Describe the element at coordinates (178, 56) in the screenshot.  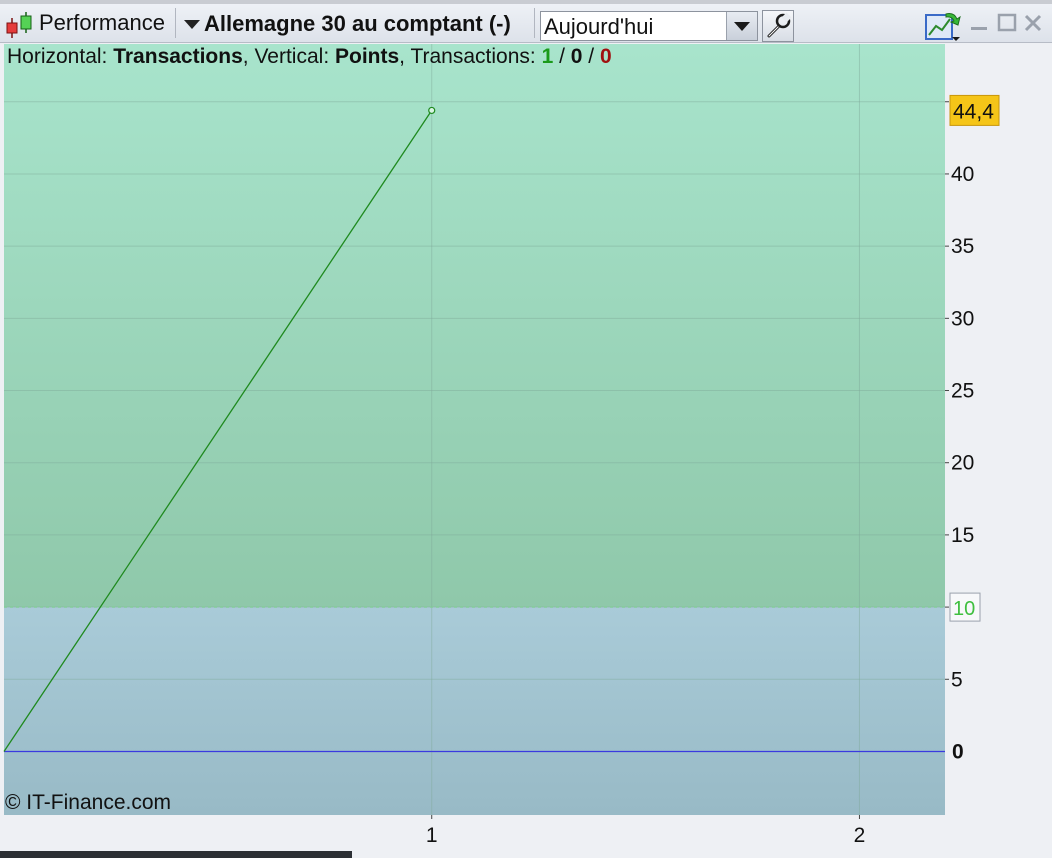
I see `horizontal-value: Transactions` at that location.